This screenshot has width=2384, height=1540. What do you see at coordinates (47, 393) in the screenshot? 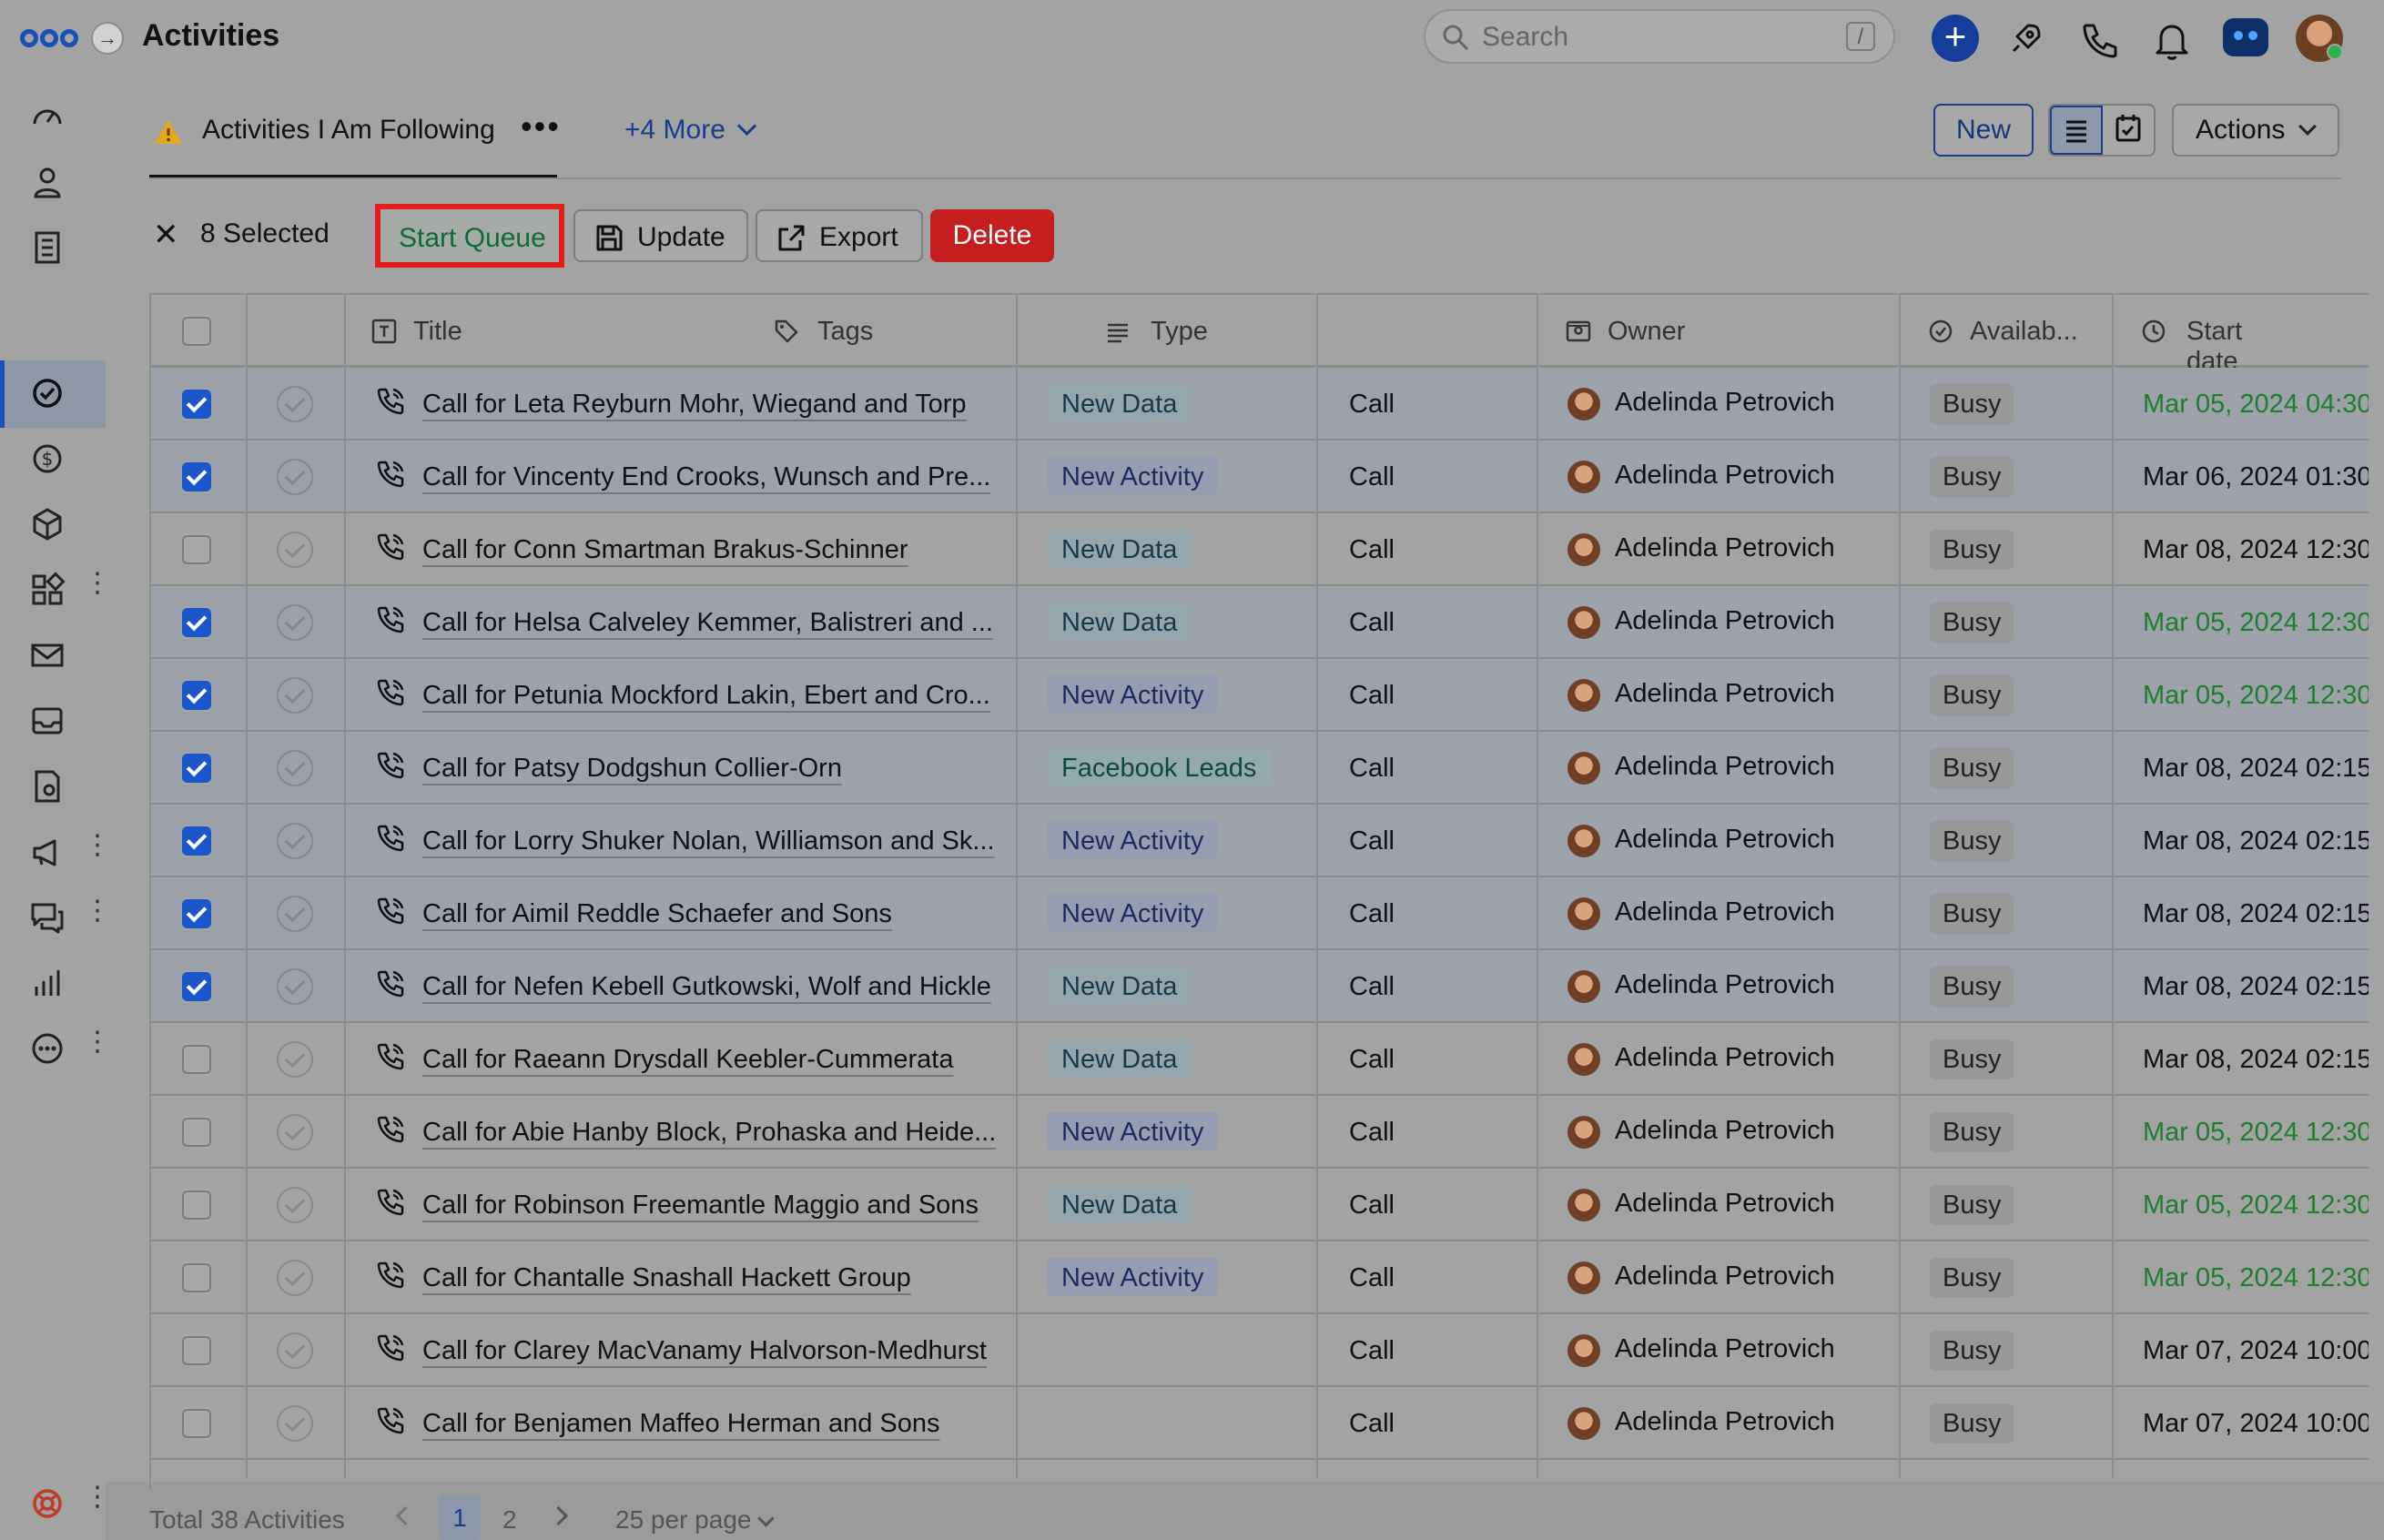
I see `activities-icon` at bounding box center [47, 393].